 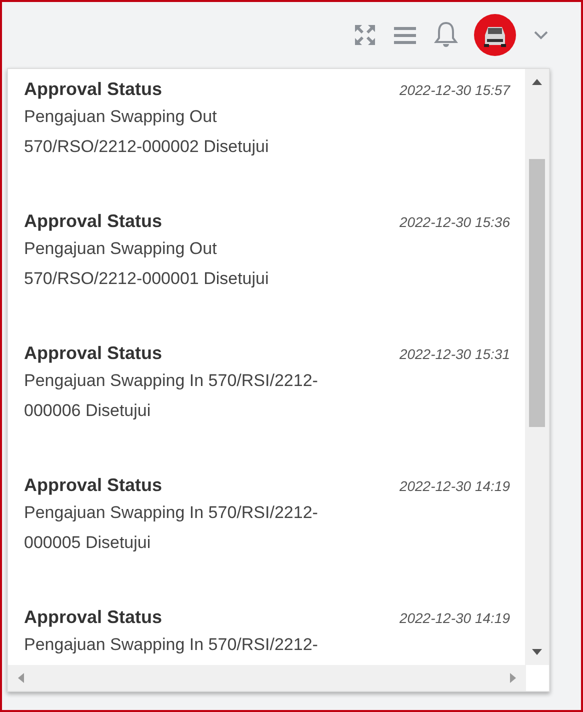 What do you see at coordinates (147, 132) in the screenshot?
I see `notification-message: Pengajuan Swapping Out 570/RSO/2212-000002 Disetujui` at bounding box center [147, 132].